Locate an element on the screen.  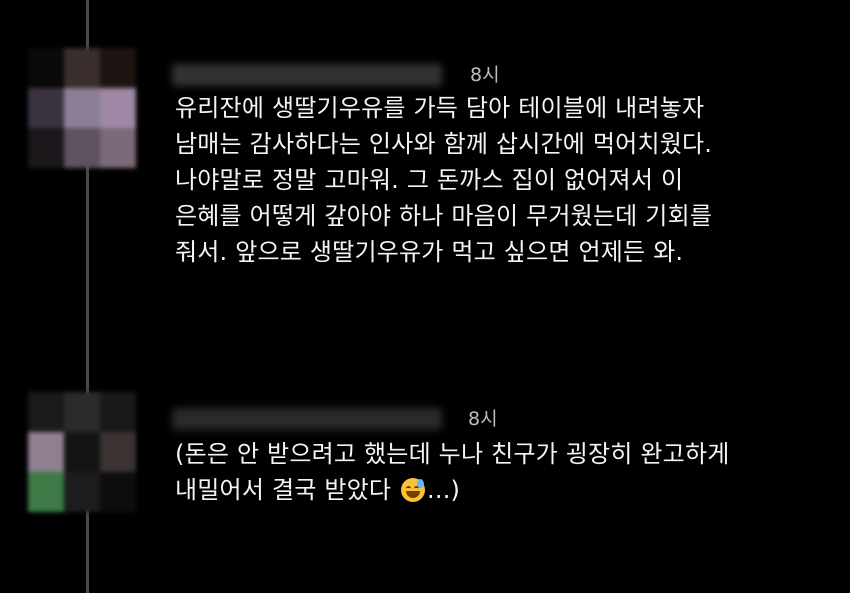
grinning-sweat-emoji-icon is located at coordinates (413, 490).